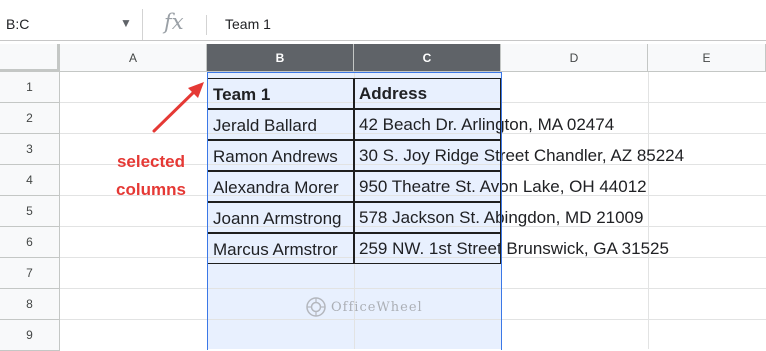 This screenshot has width=766, height=351. What do you see at coordinates (383, 25) in the screenshot?
I see `formula-bar: B:C ▼ fx Team 1` at bounding box center [383, 25].